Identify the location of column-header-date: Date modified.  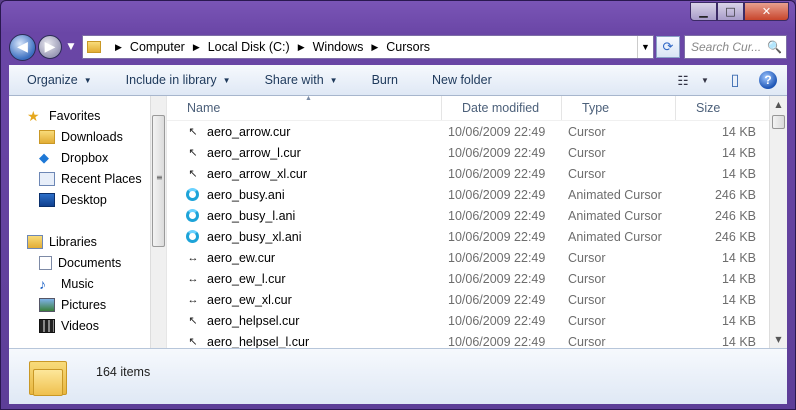
(502, 108).